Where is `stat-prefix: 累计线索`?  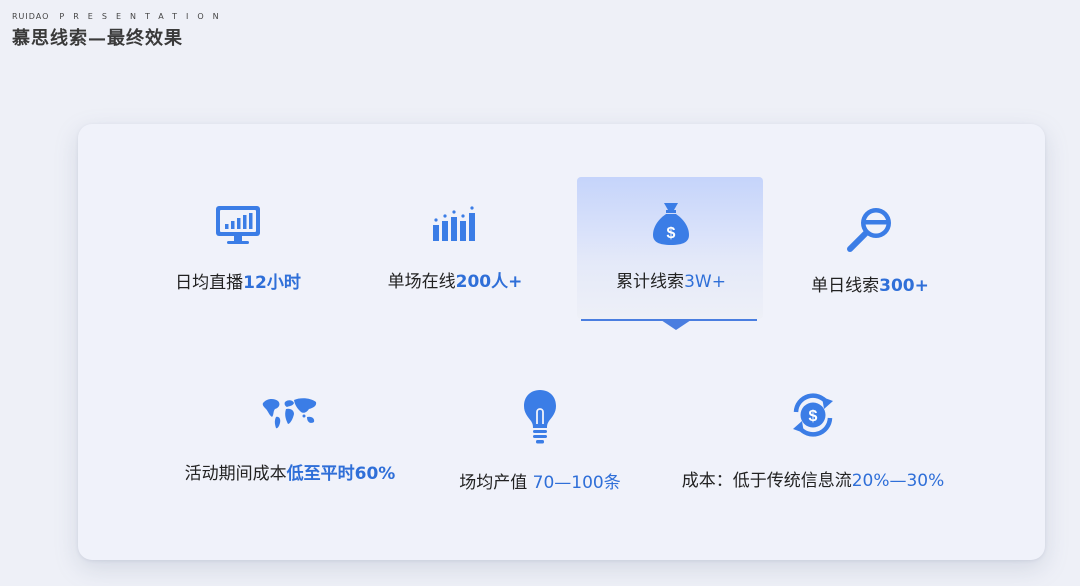
stat-prefix: 累计线索 is located at coordinates (650, 282).